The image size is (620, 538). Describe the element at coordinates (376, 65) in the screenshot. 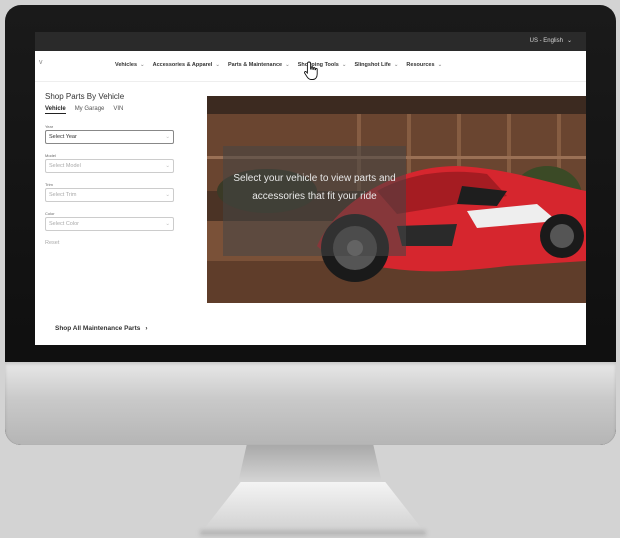

I see `nav-item-slingshot-life: Slingshot Life ⌄` at that location.